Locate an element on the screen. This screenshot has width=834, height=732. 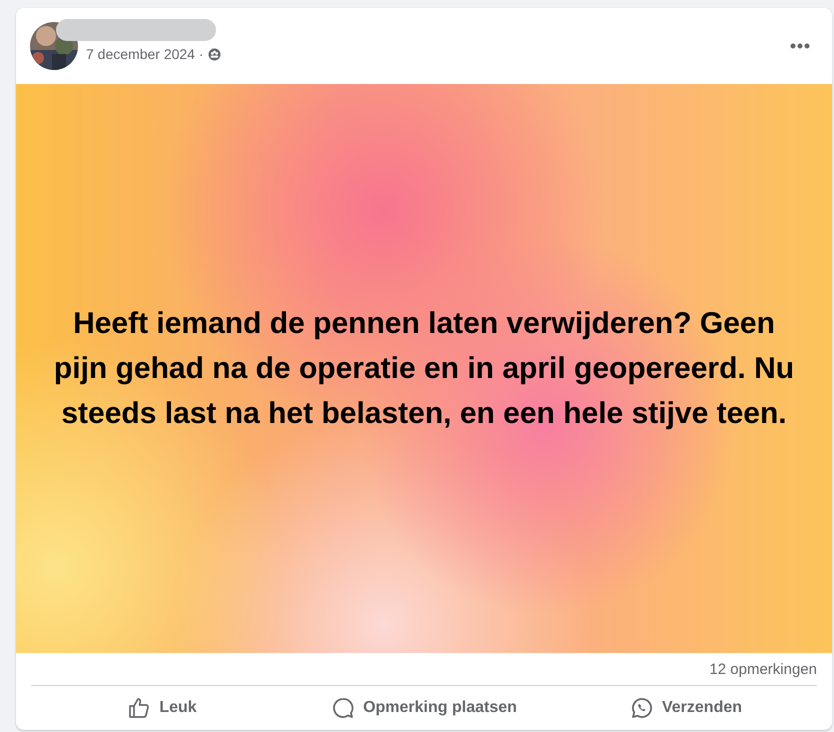
share-button: Verzenden is located at coordinates (686, 708).